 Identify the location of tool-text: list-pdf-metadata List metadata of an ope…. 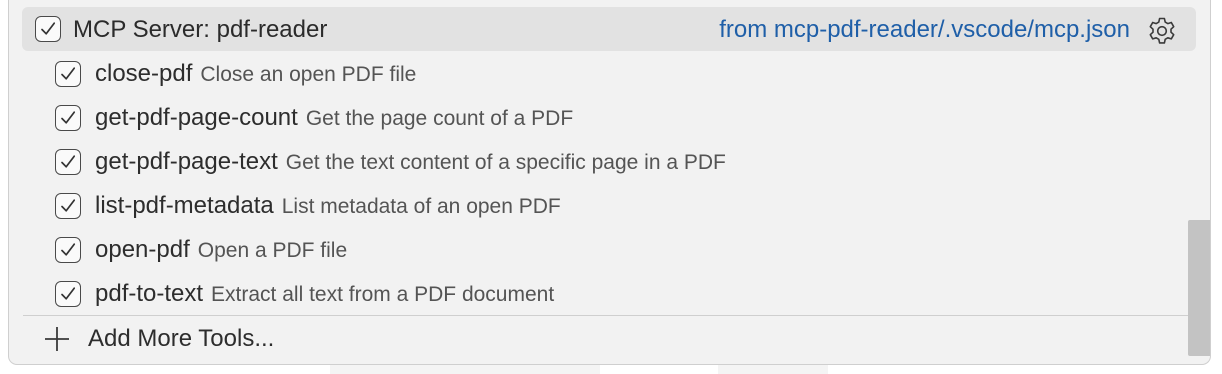
(328, 207).